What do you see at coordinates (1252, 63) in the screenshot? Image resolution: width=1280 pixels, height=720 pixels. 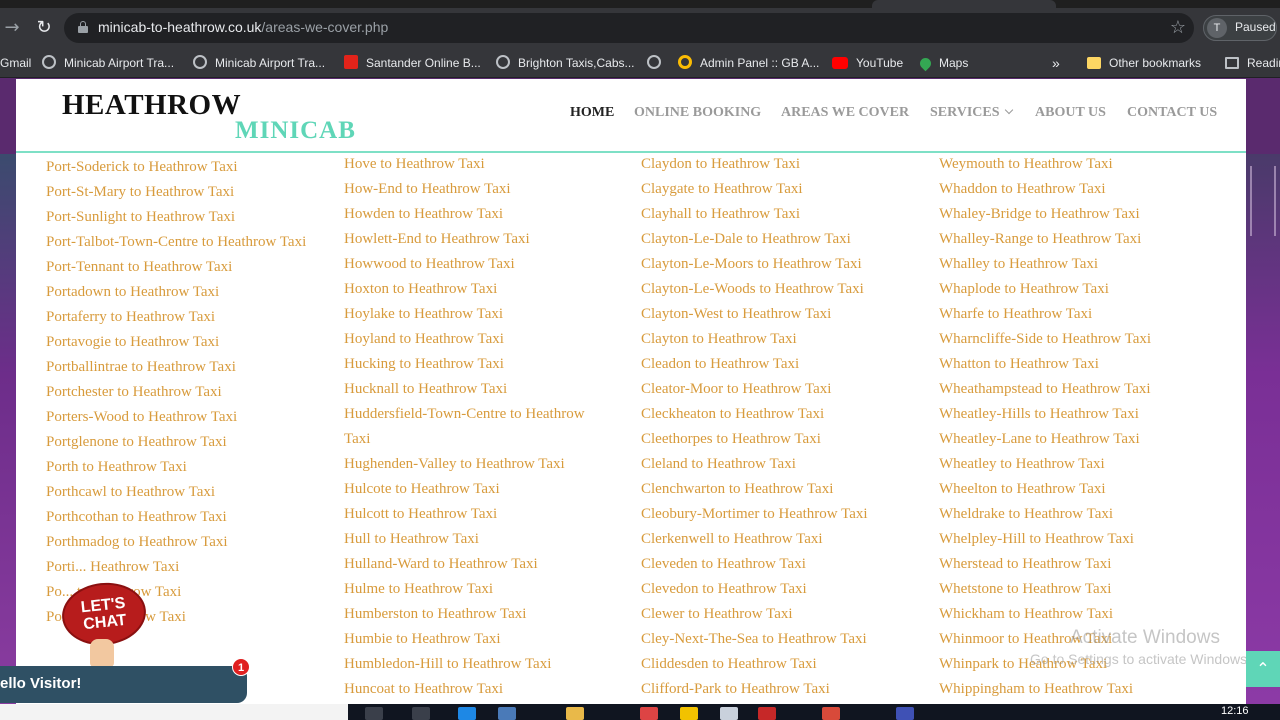 I see `reading-list-button: Readin` at bounding box center [1252, 63].